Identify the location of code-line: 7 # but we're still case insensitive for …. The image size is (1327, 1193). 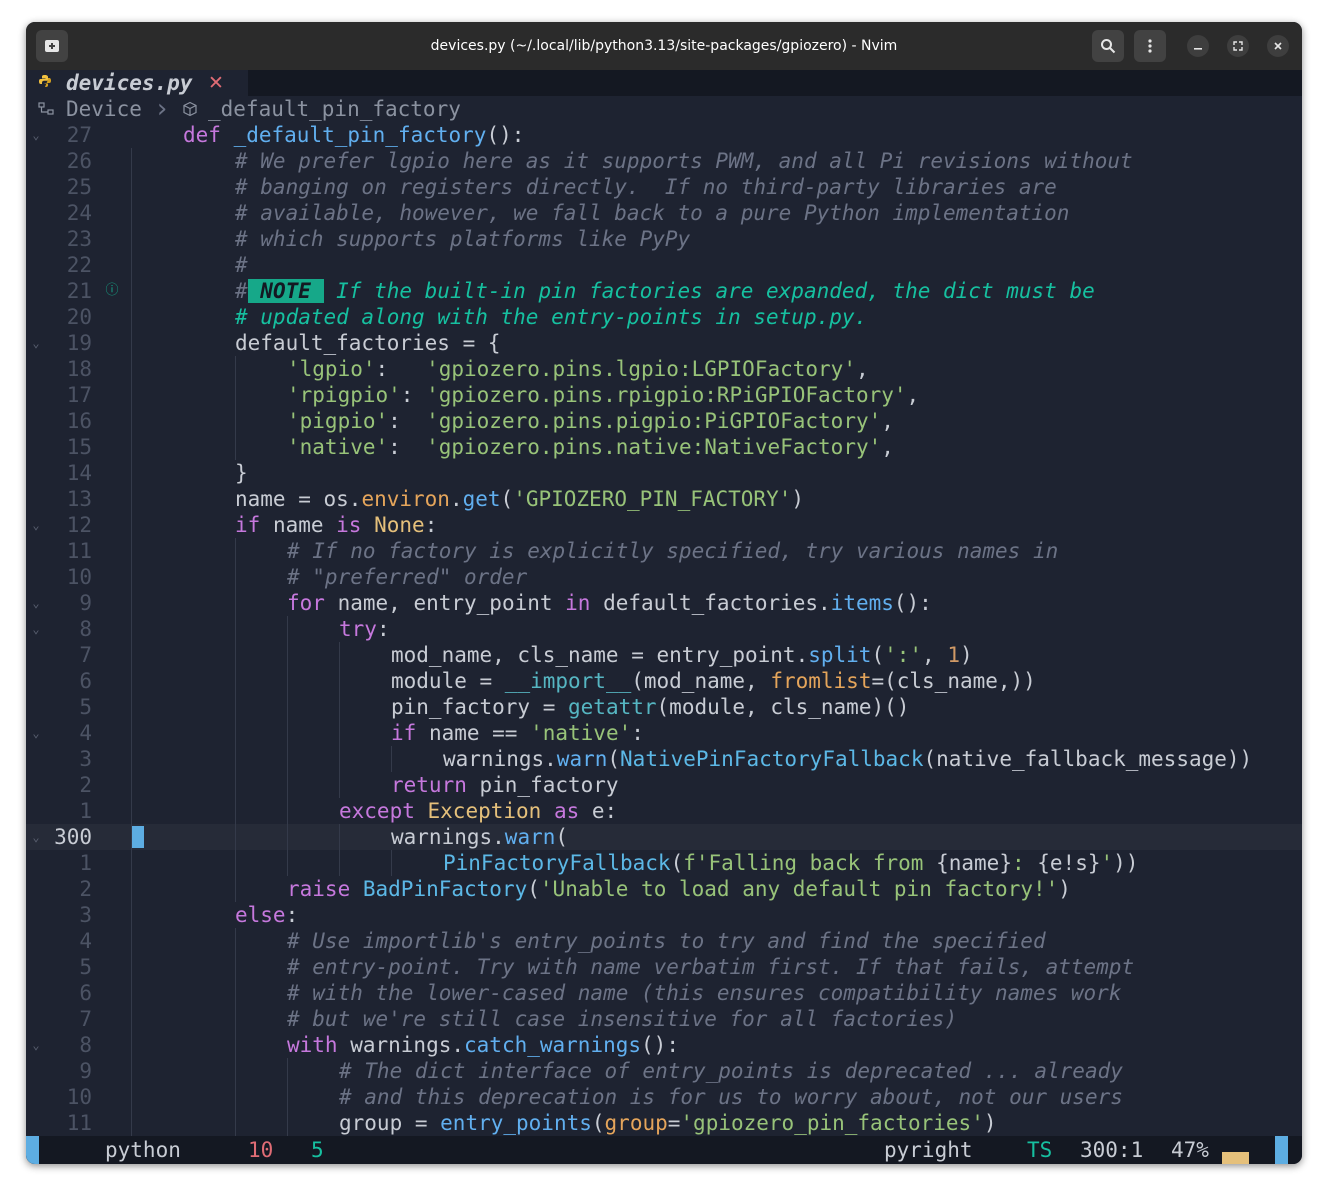
(664, 1019).